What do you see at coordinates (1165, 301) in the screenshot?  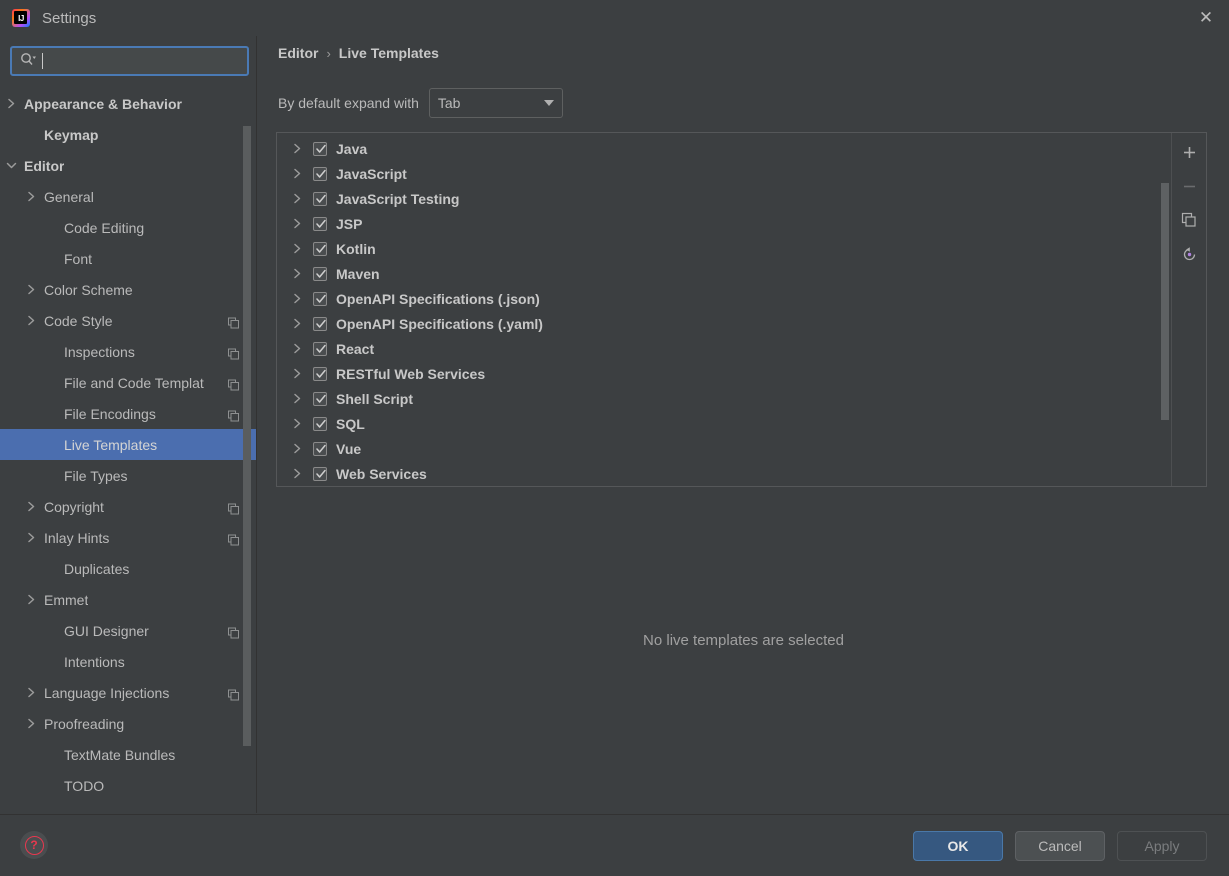 I see `templates-scrollbar-thumb` at bounding box center [1165, 301].